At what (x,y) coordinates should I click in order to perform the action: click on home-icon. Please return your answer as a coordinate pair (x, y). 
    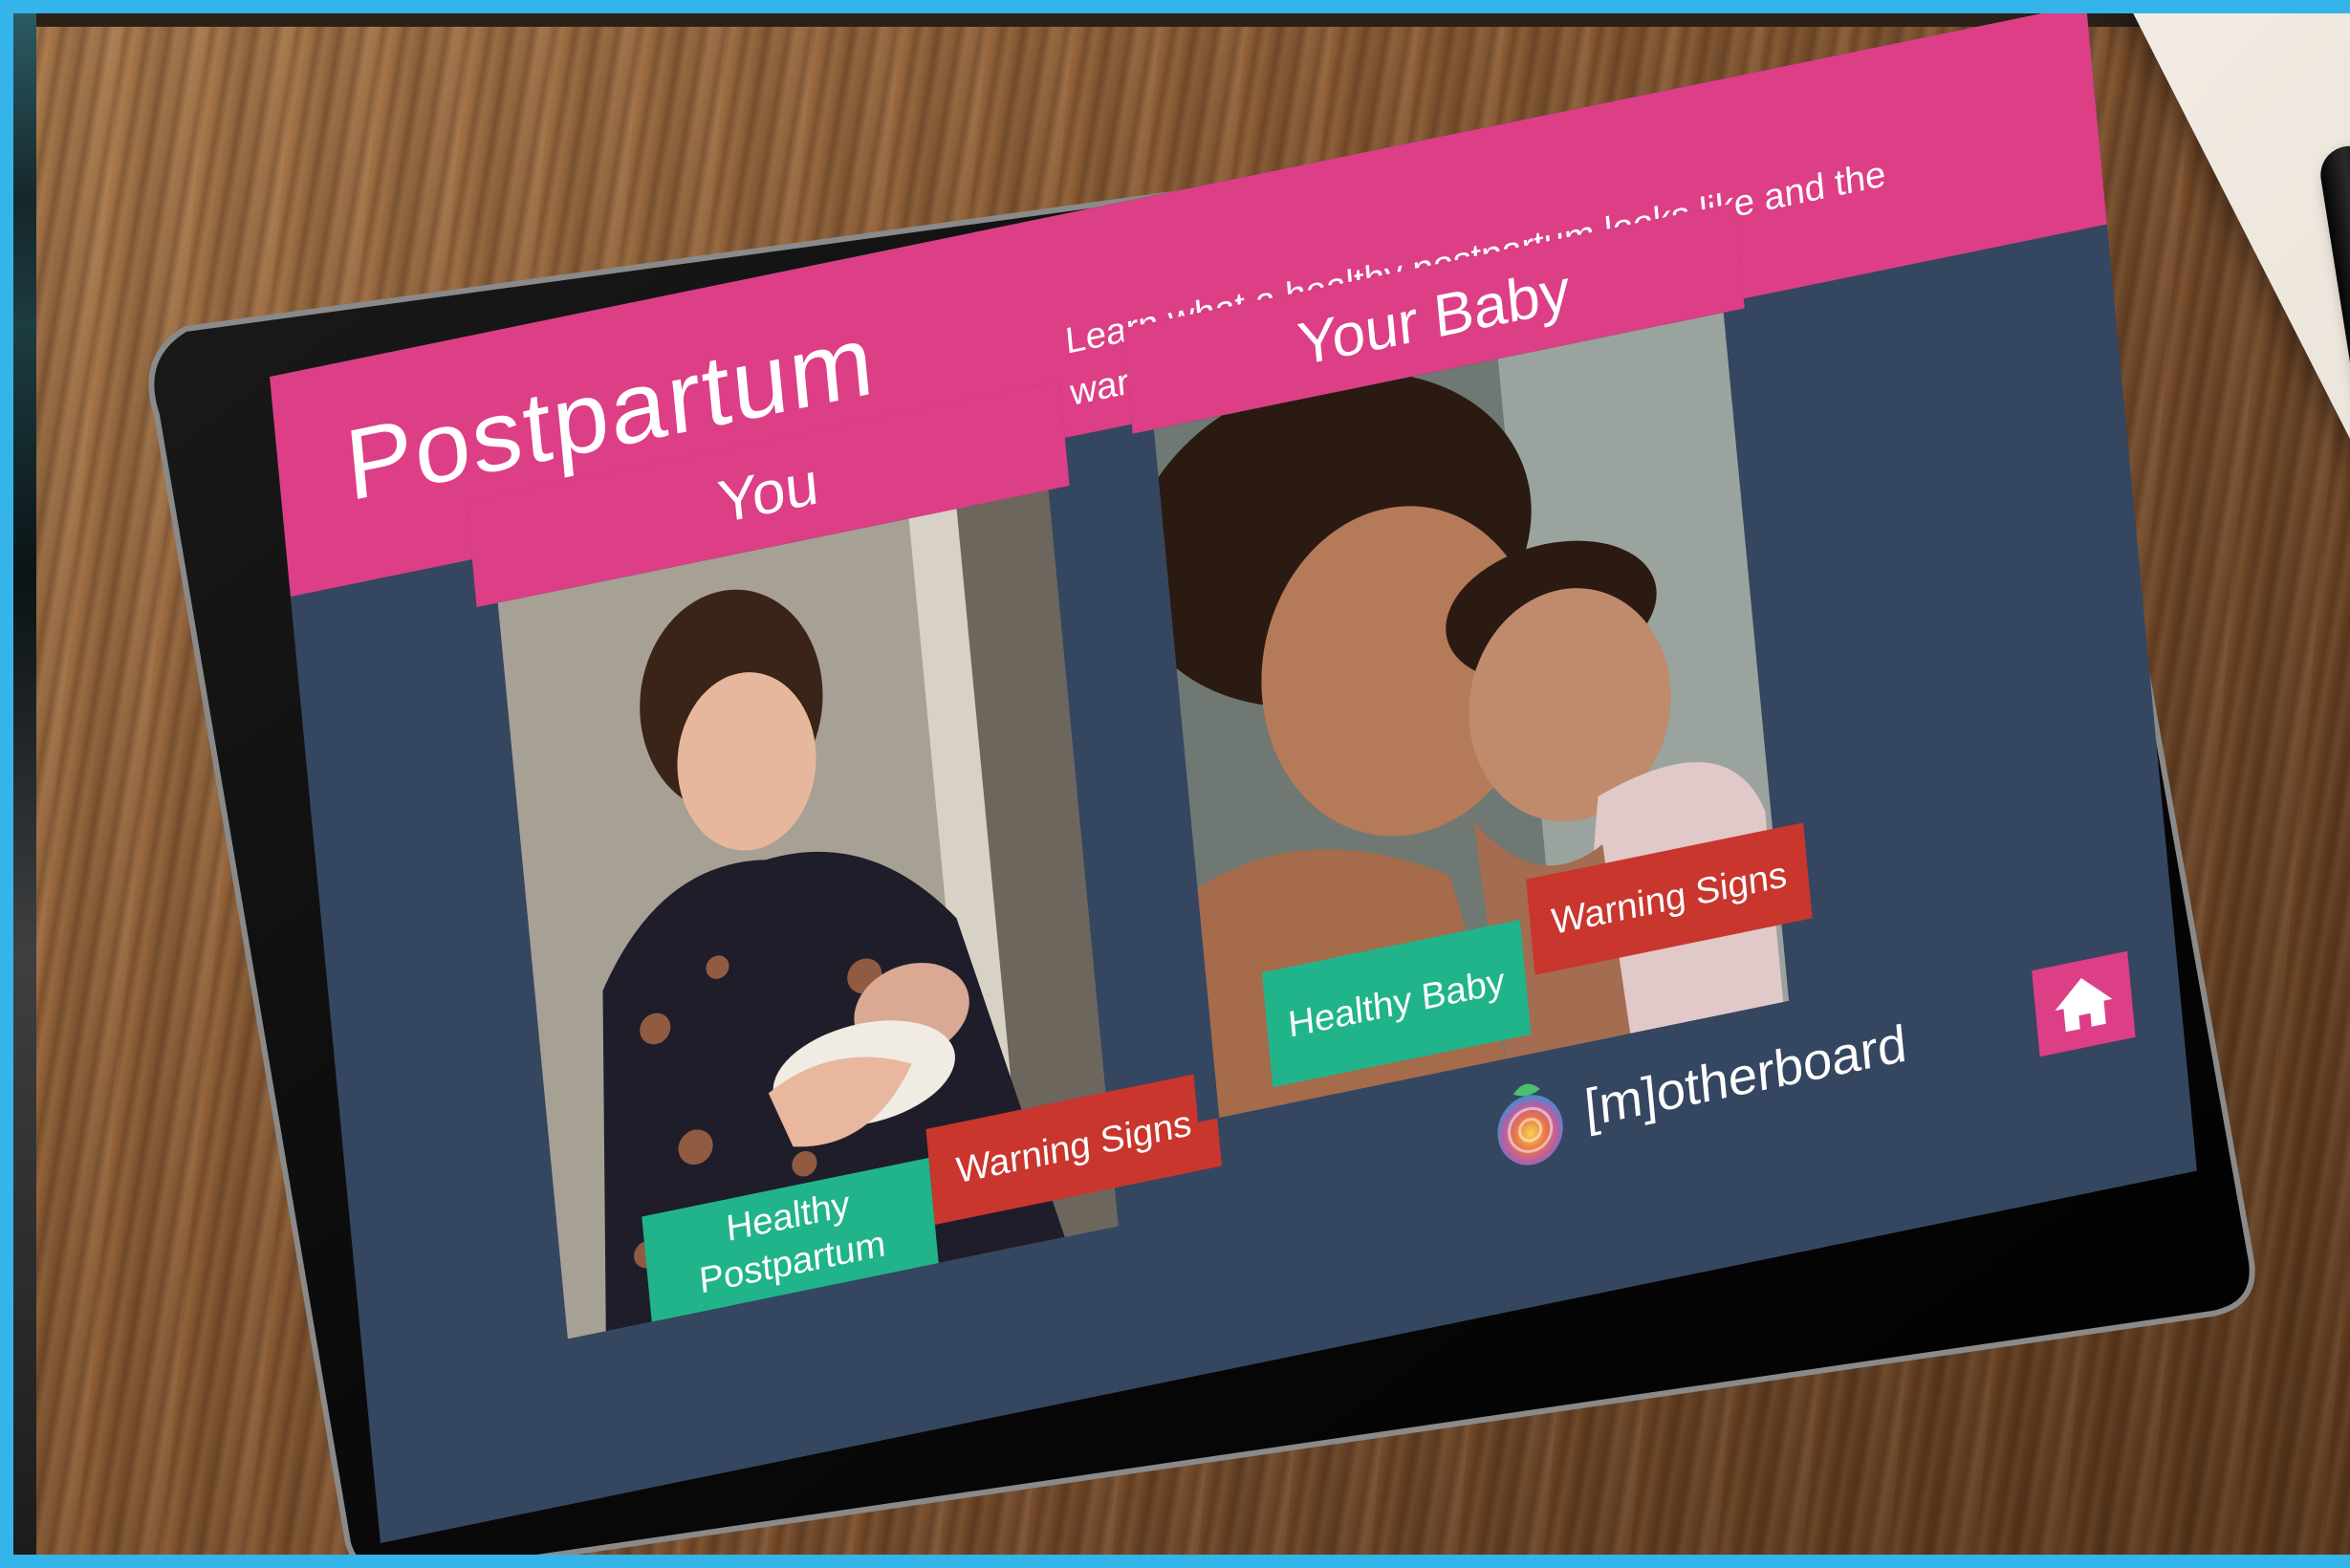
    Looking at the image, I should click on (2084, 1005).